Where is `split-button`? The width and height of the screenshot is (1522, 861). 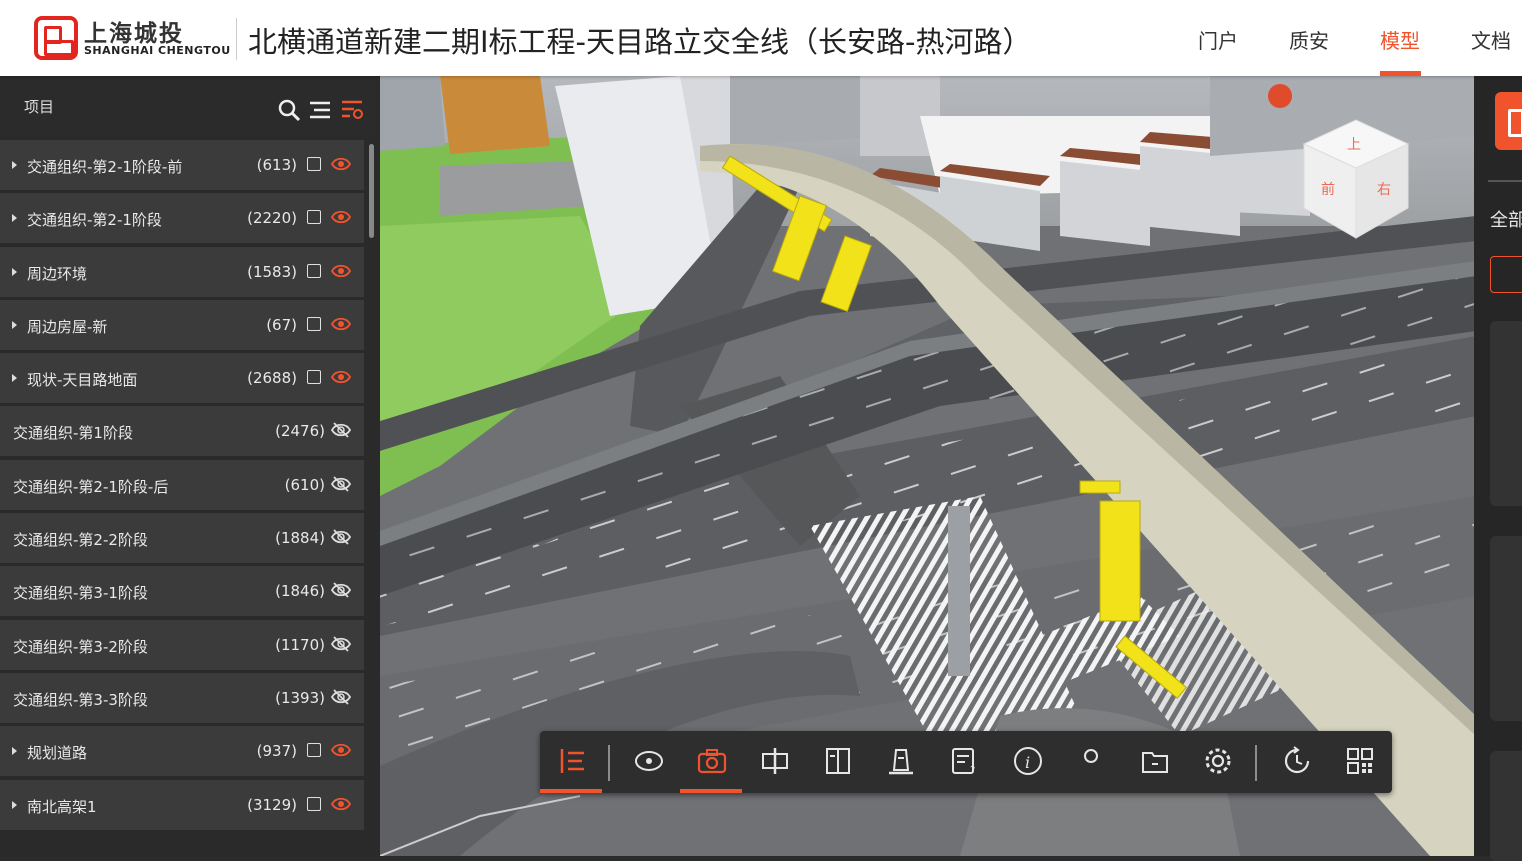 split-button is located at coordinates (837, 762).